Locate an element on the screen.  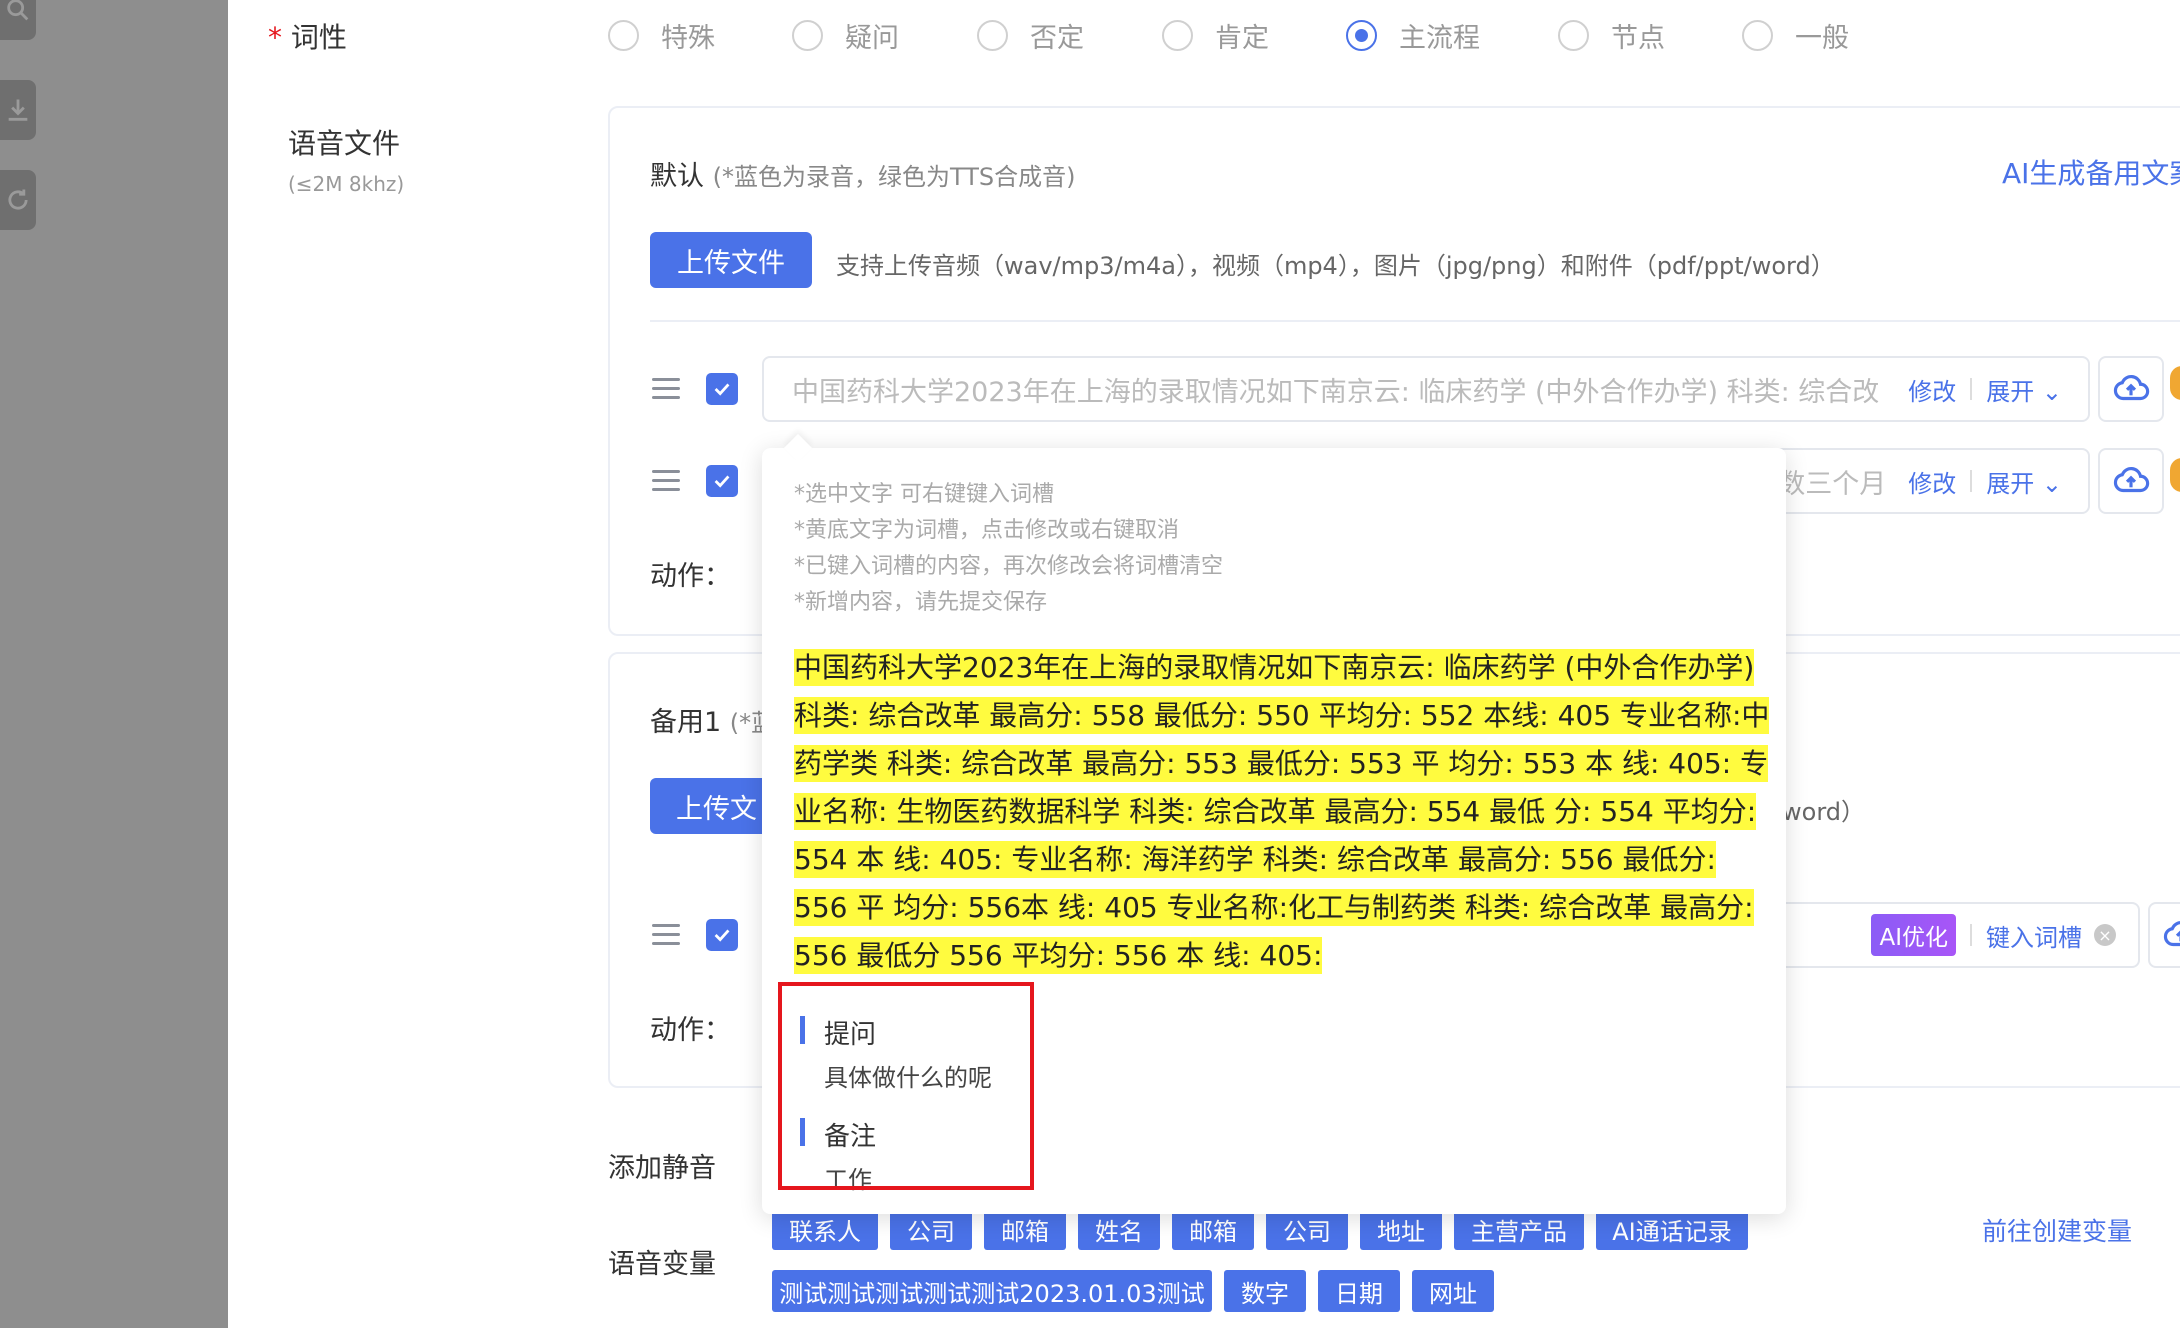
backup-card-title: 备用1 (*蓝 is located at coordinates (712, 719).